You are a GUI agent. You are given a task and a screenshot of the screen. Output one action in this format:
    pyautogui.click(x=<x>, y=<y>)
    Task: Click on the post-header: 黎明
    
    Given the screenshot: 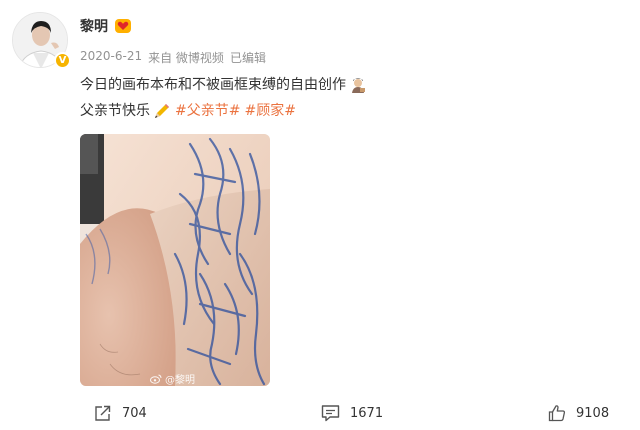 What is the action you would take?
    pyautogui.click(x=106, y=26)
    